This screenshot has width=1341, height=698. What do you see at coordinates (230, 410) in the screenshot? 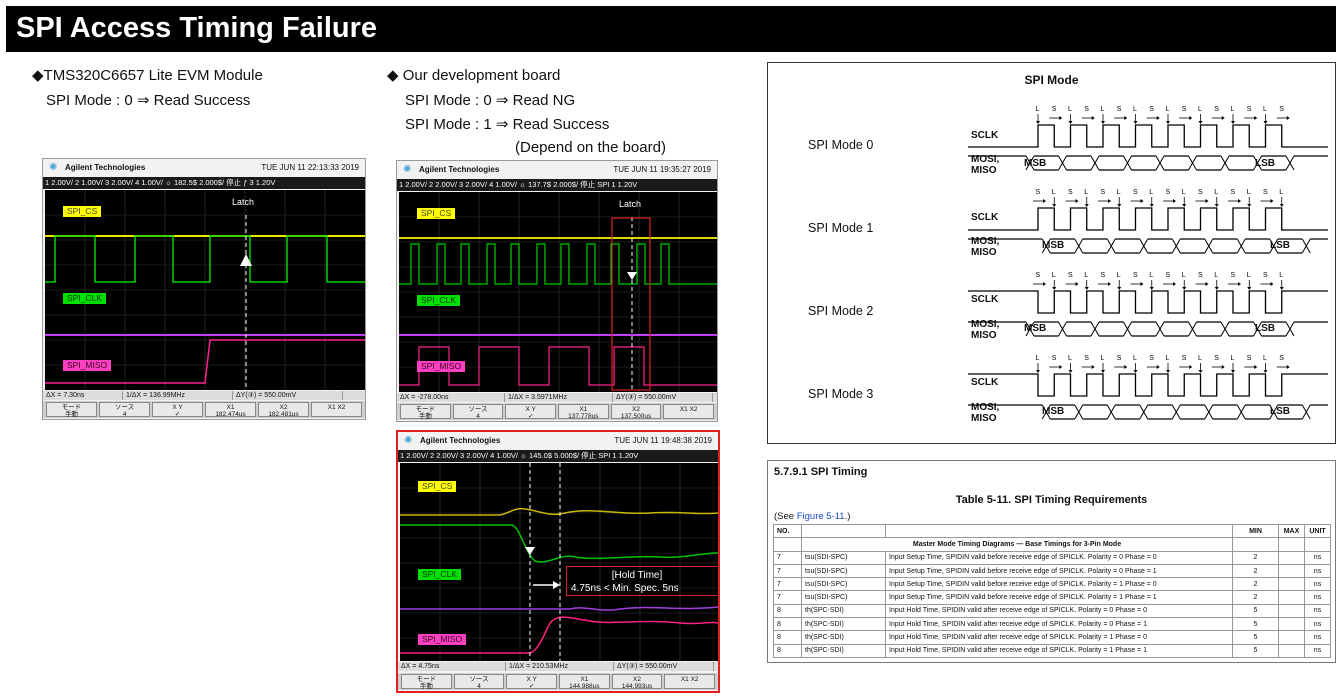
I see `softkey-x1: X1 182.474us` at bounding box center [230, 410].